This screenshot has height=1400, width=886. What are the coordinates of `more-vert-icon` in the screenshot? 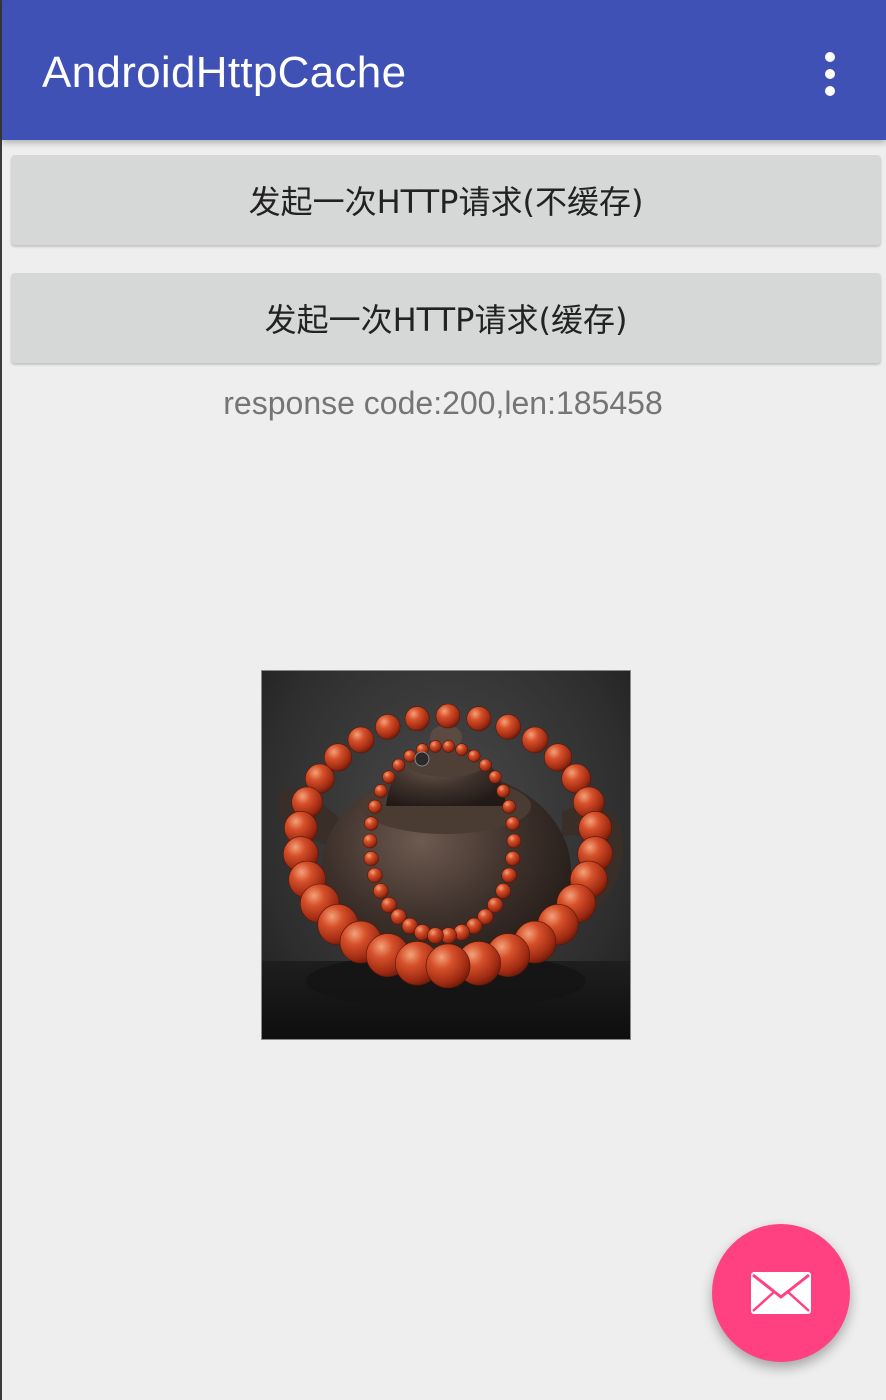 It's located at (830, 74).